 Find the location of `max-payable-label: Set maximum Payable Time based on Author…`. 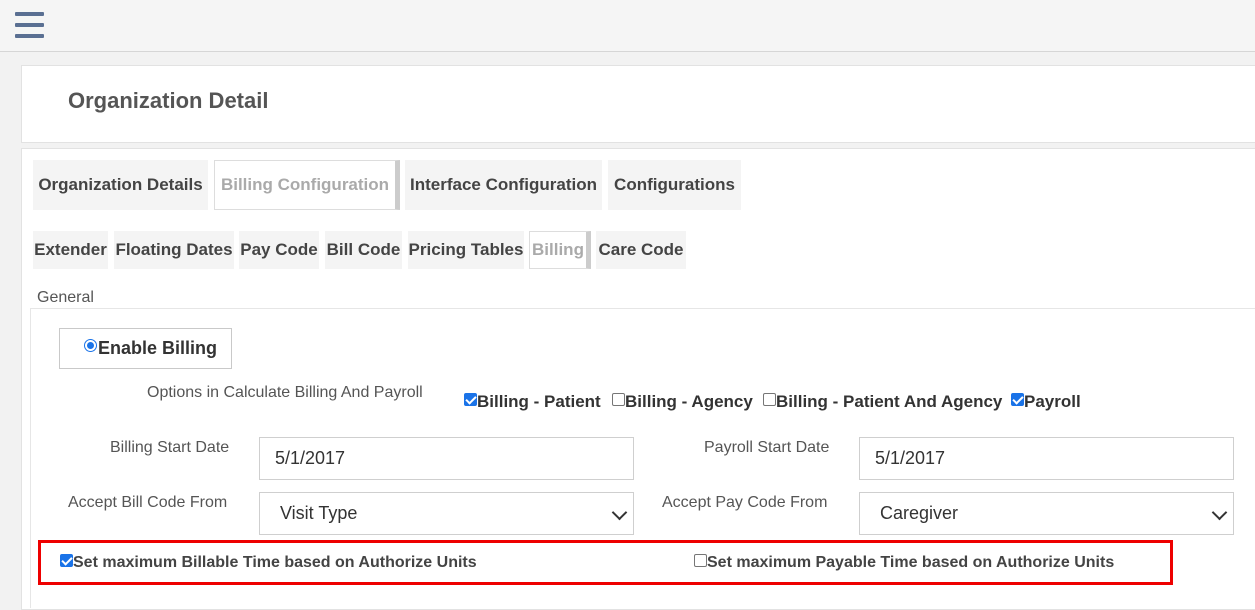

max-payable-label: Set maximum Payable Time based on Author… is located at coordinates (911, 562).